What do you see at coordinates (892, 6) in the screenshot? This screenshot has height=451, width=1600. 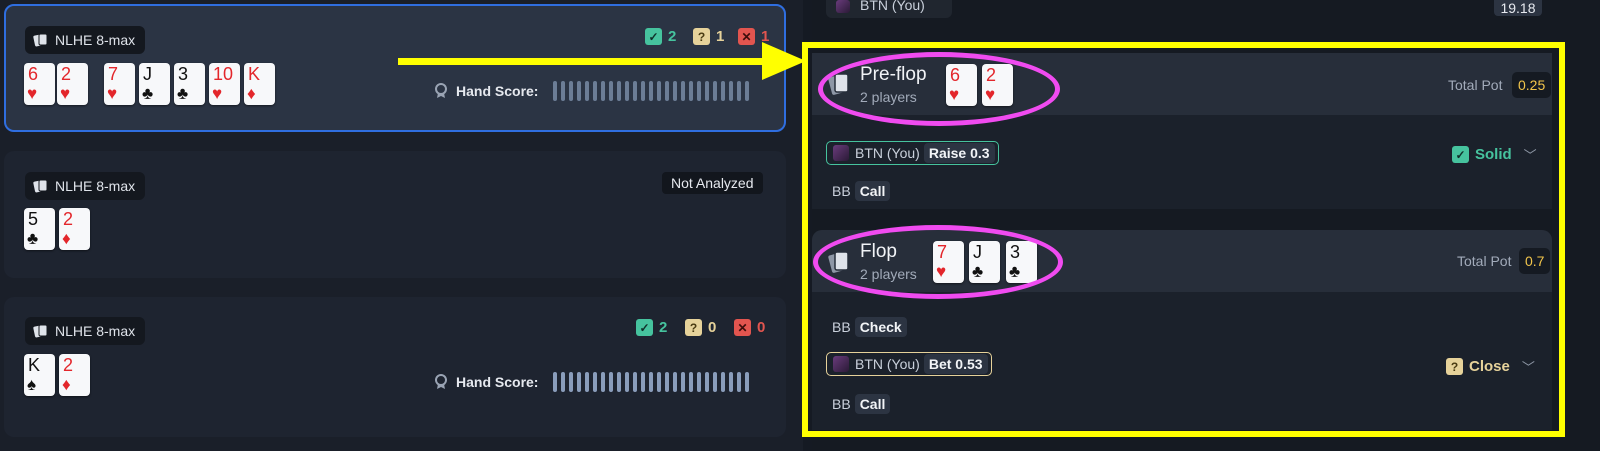 I see `top-player-label: BTN (You)` at bounding box center [892, 6].